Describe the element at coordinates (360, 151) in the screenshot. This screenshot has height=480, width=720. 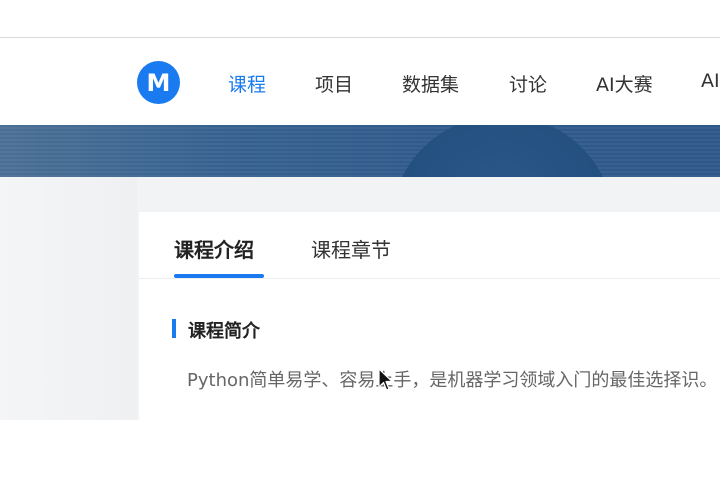
I see `course-banner` at that location.